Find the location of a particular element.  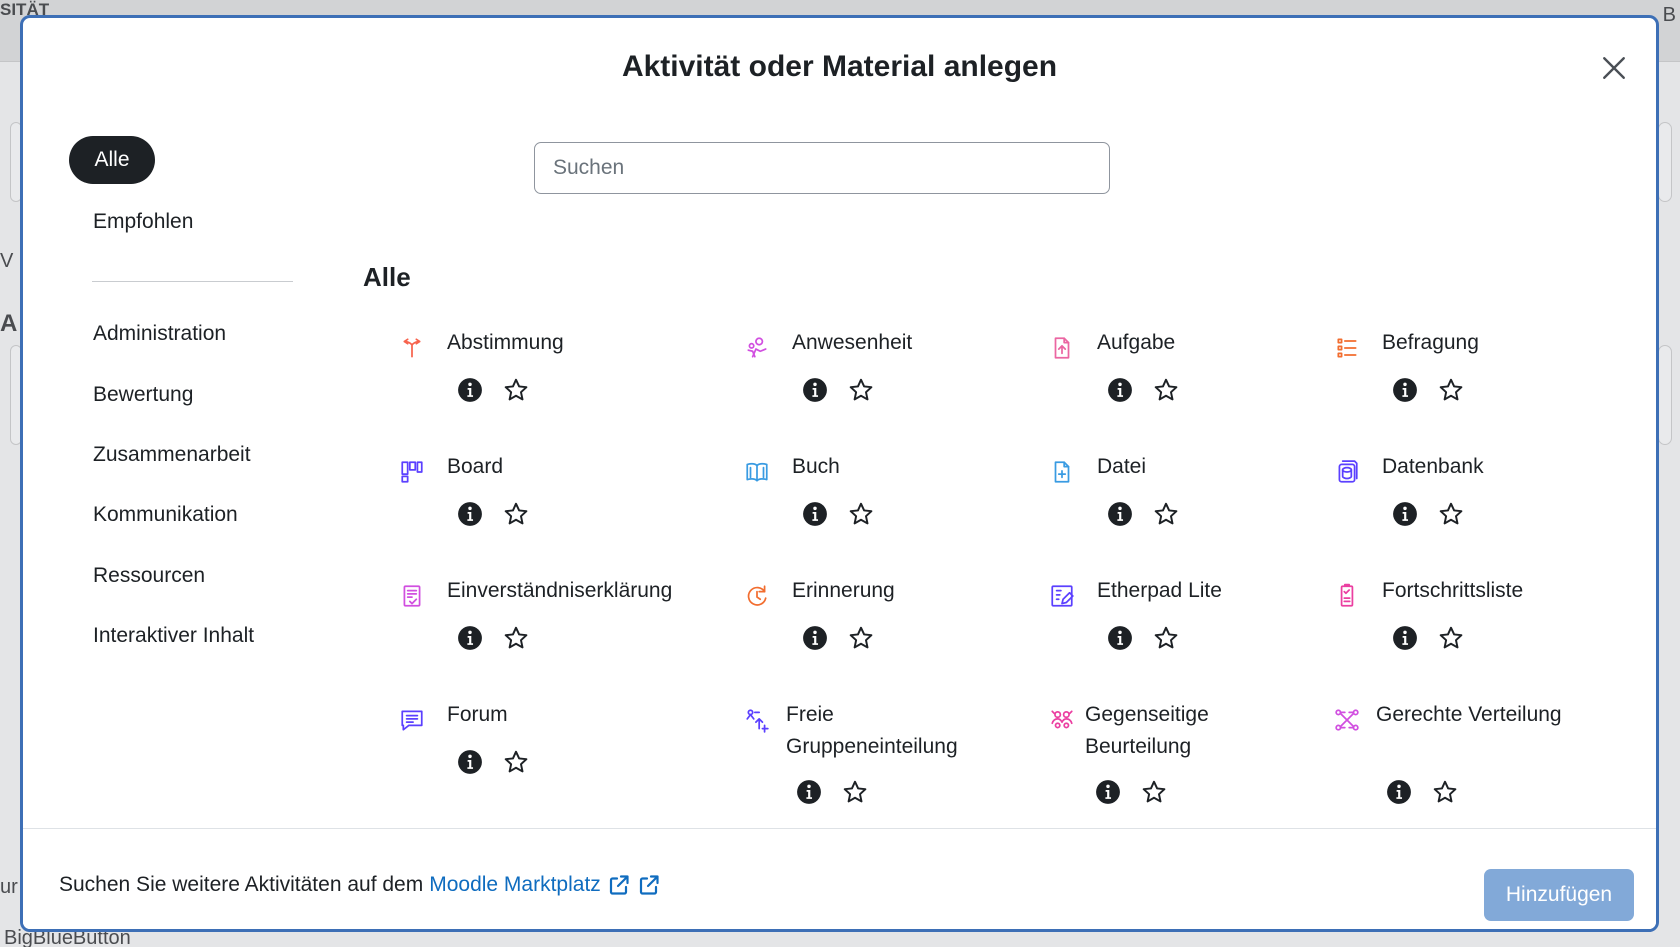

choice-icon is located at coordinates (412, 348).